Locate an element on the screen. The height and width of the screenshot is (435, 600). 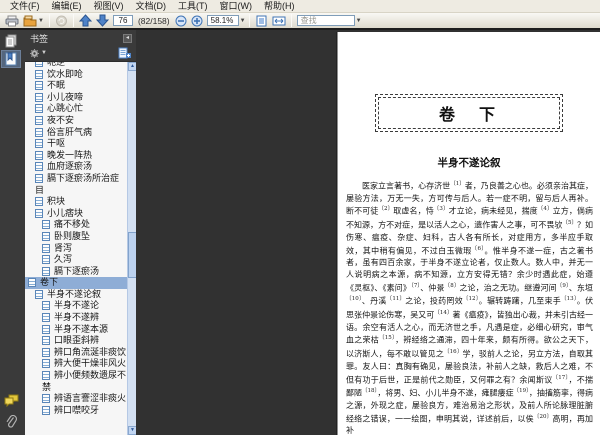
bookmark-item: 呃逆 is located at coordinates (76, 65).